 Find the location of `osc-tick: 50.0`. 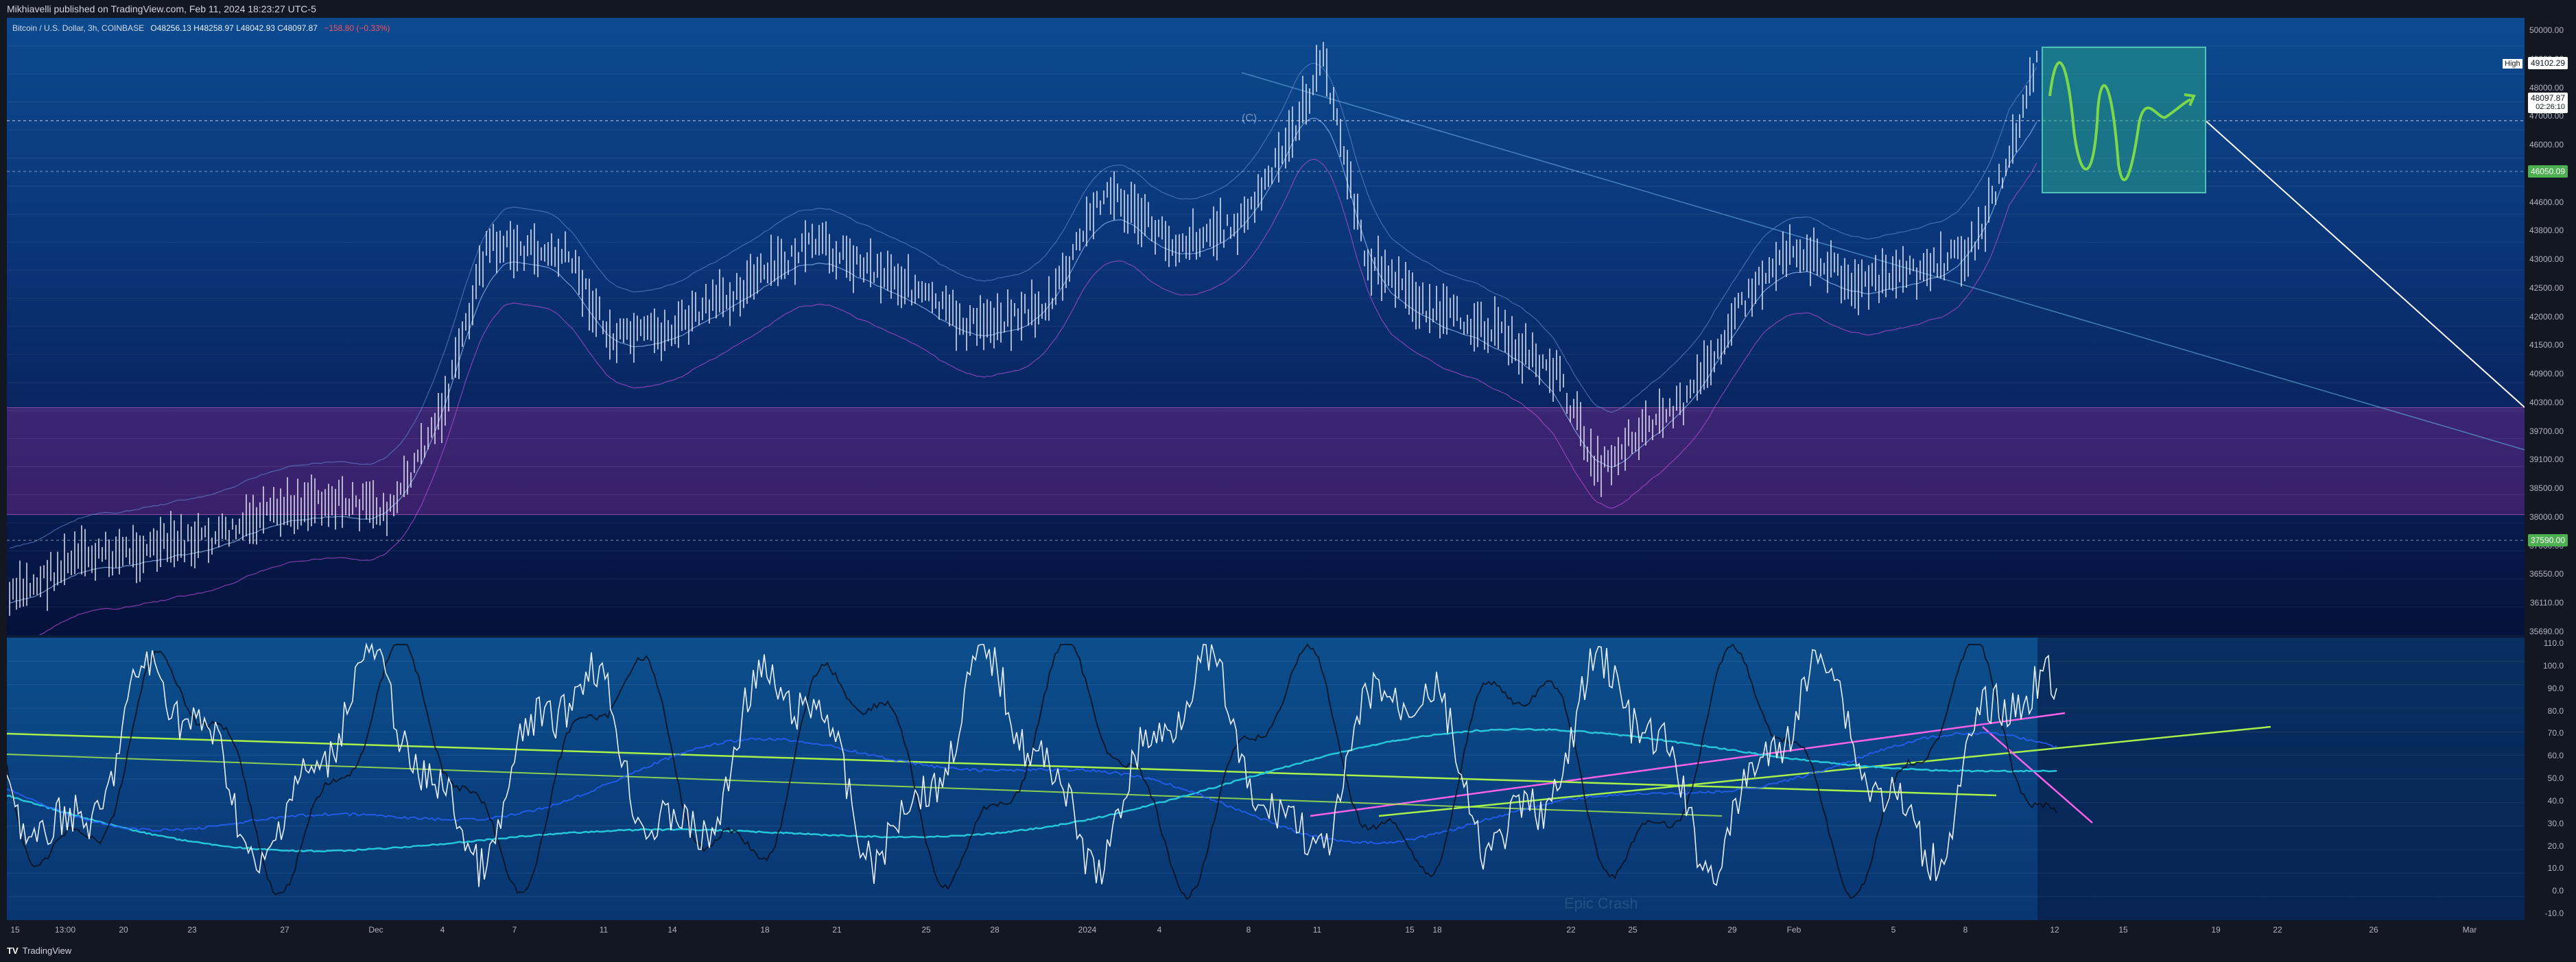

osc-tick: 50.0 is located at coordinates (2555, 778).